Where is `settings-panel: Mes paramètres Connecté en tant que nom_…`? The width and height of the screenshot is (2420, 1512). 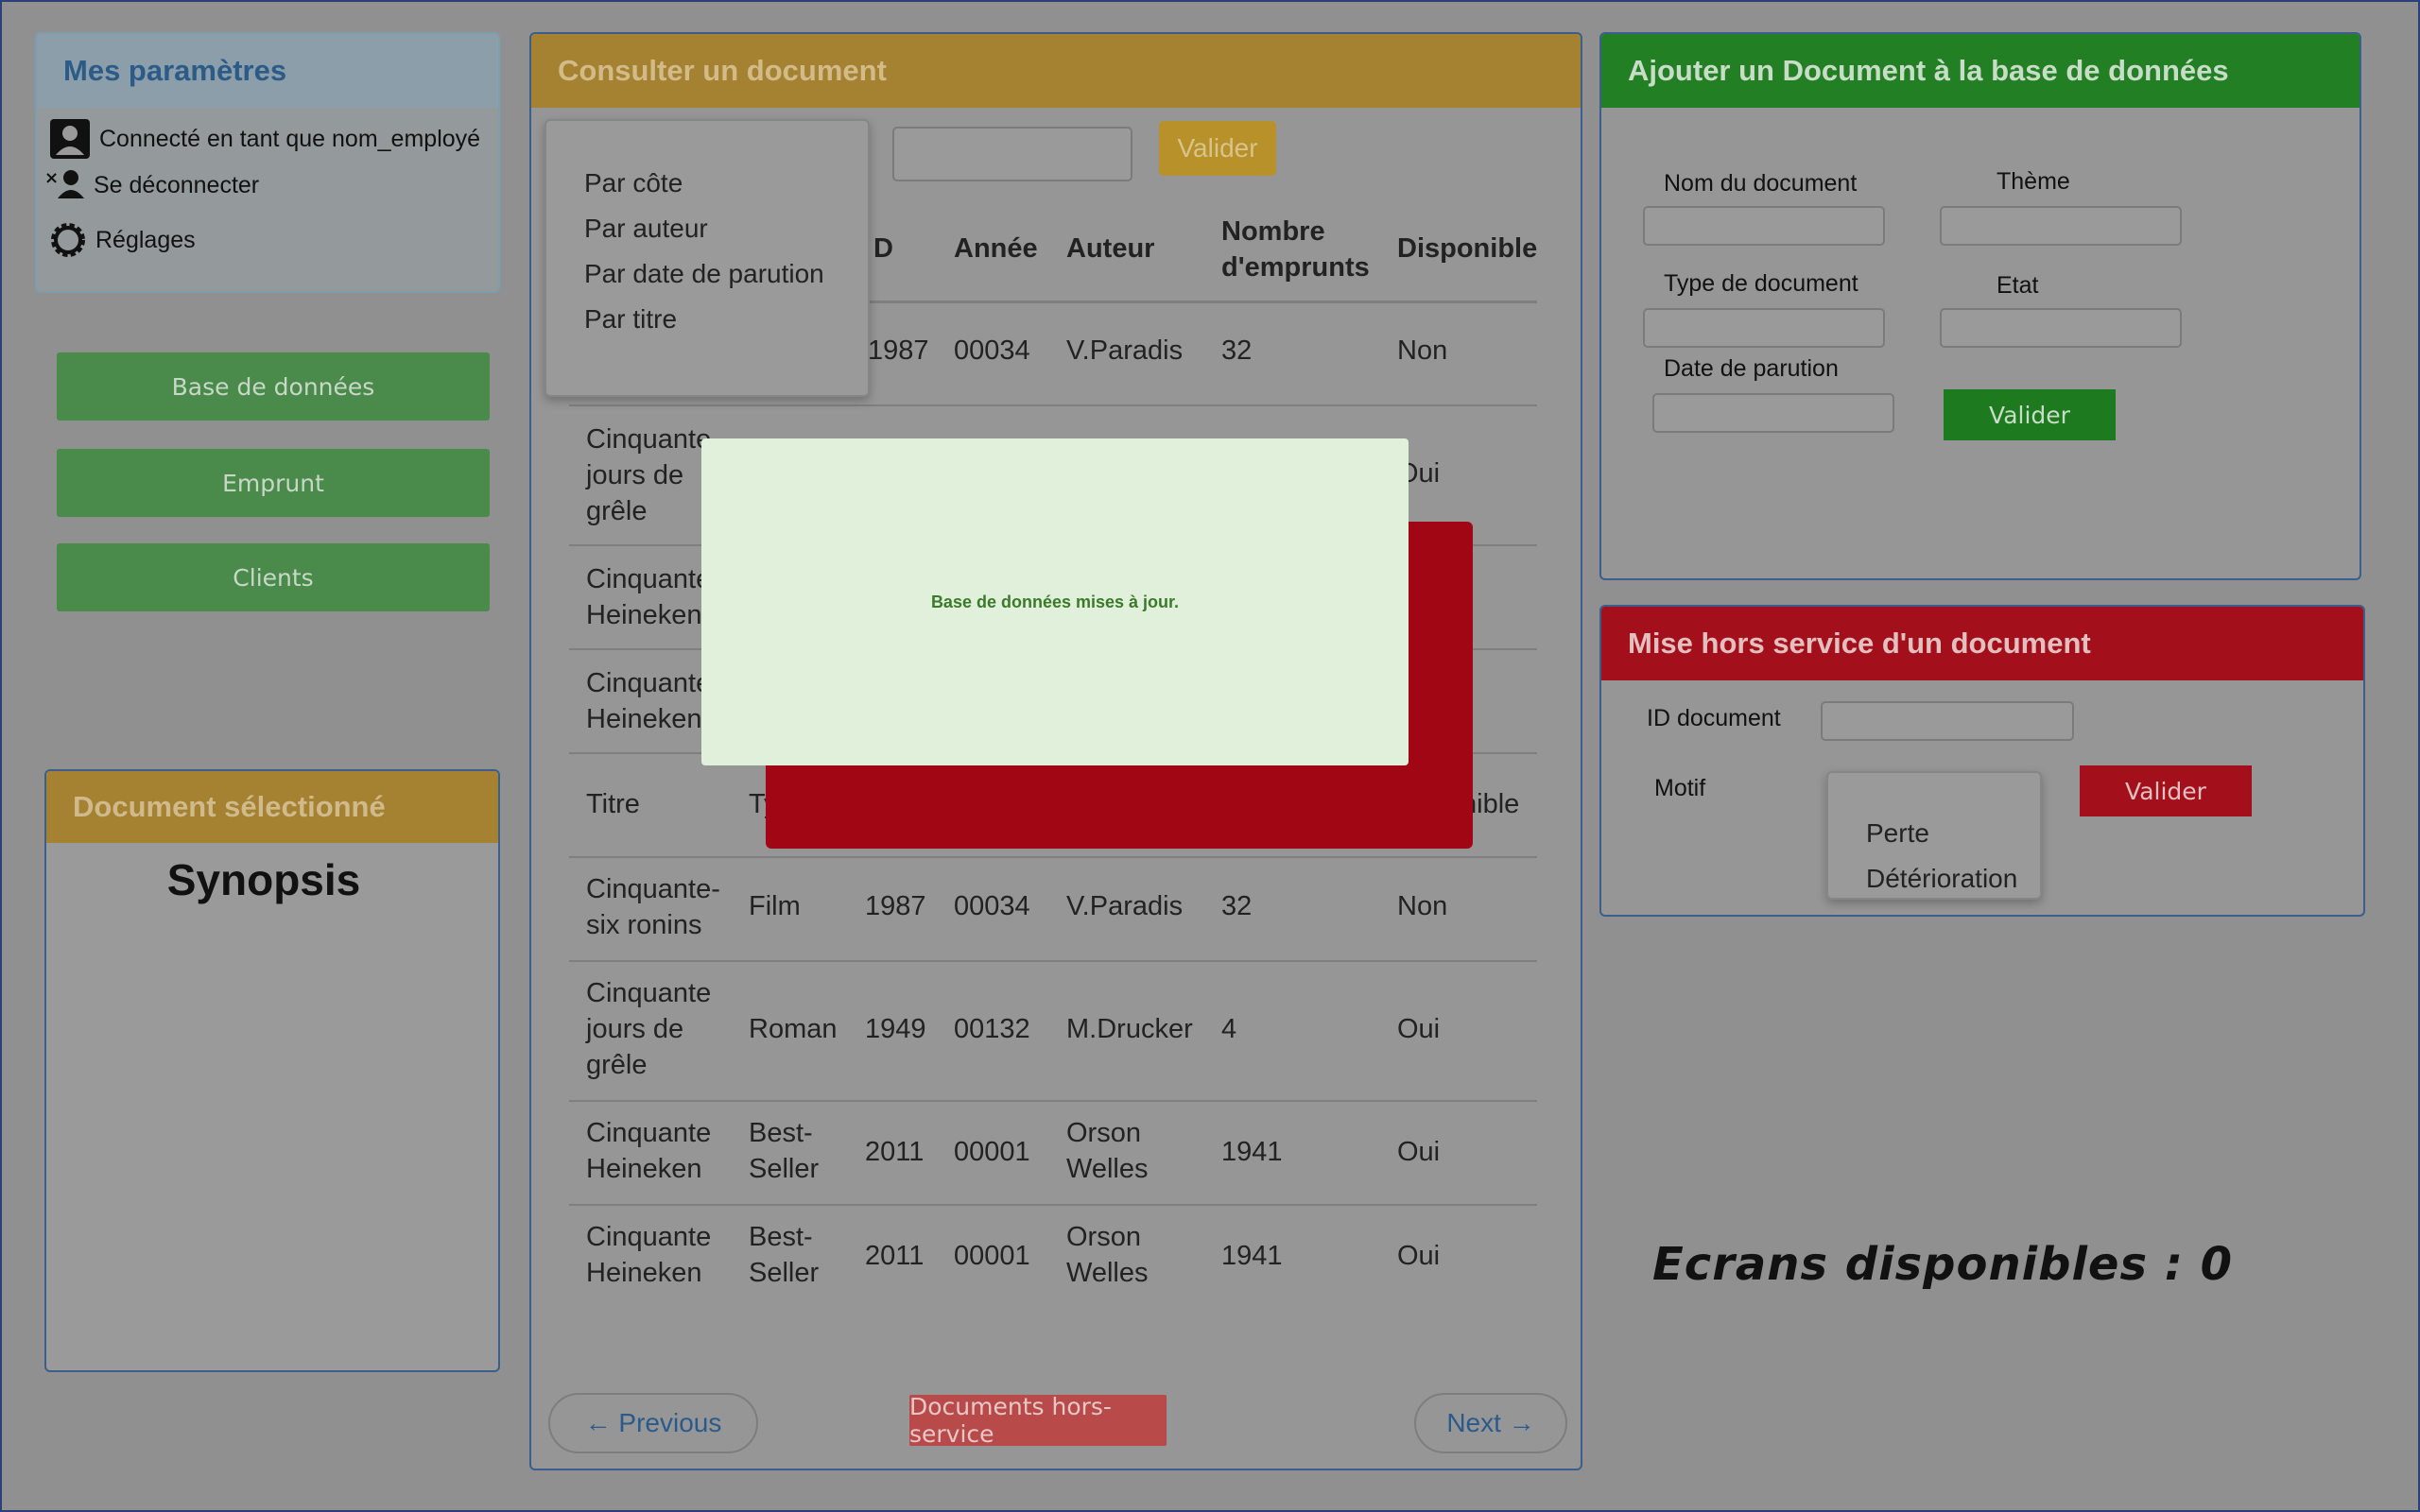
settings-panel: Mes paramètres Connecté en tant que nom_… is located at coordinates (267, 162).